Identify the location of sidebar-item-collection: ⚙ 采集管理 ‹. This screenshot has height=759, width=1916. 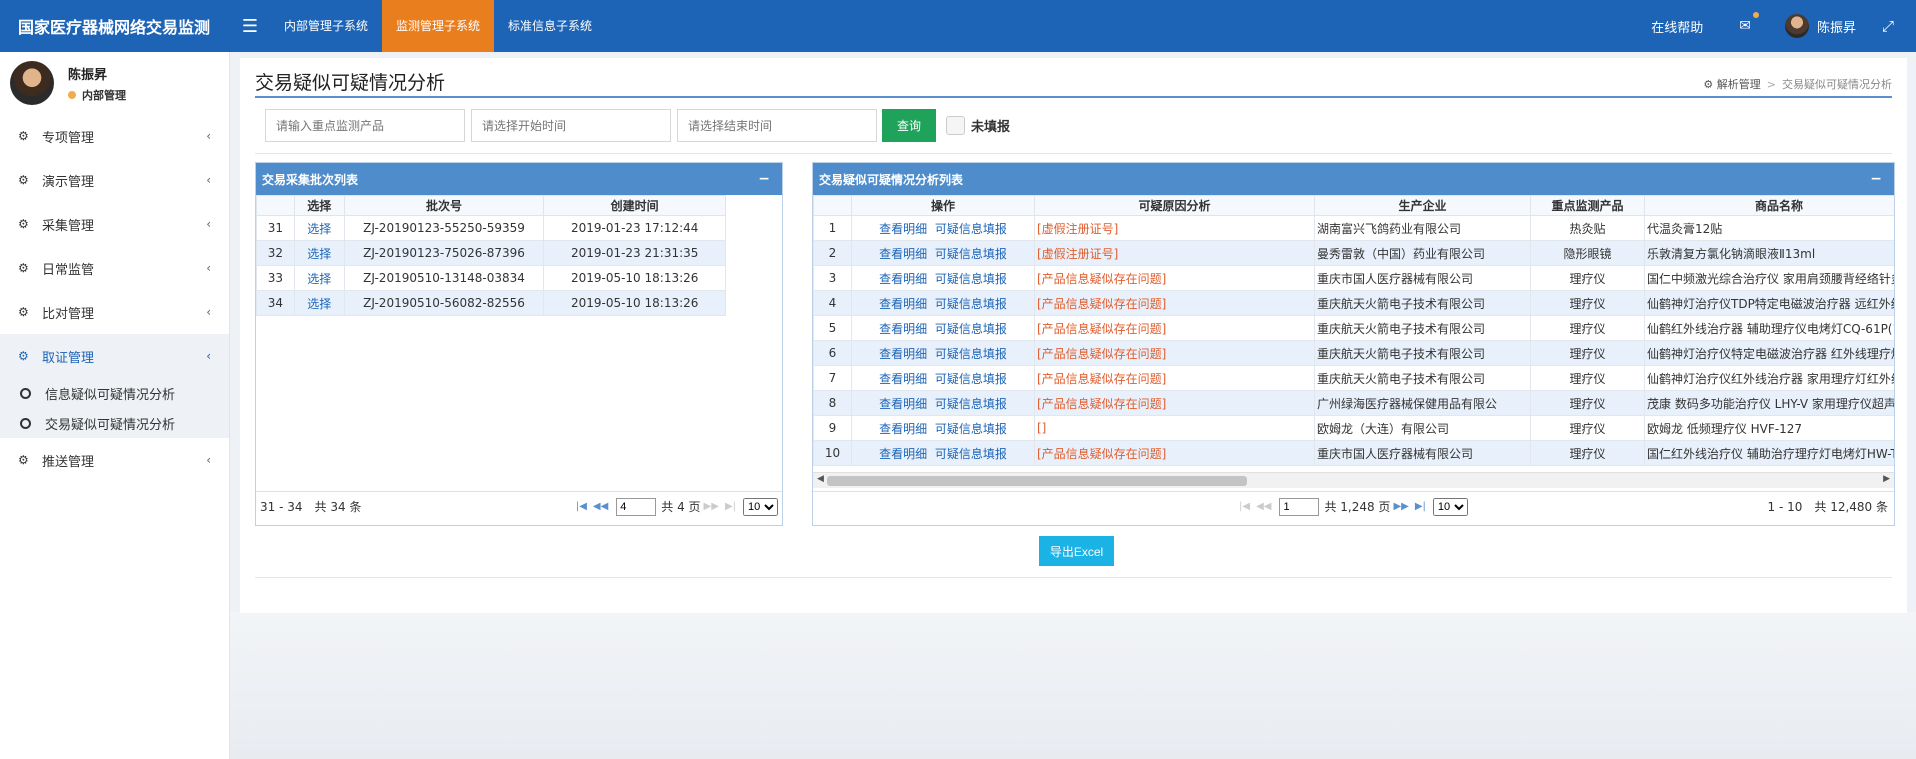
(114, 224).